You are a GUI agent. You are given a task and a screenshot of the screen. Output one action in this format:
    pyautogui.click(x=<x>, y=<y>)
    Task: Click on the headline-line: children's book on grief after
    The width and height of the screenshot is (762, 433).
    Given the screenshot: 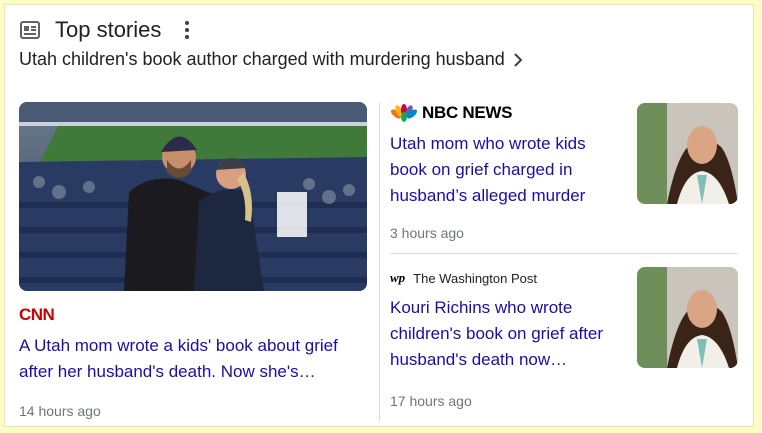 What is the action you would take?
    pyautogui.click(x=497, y=333)
    